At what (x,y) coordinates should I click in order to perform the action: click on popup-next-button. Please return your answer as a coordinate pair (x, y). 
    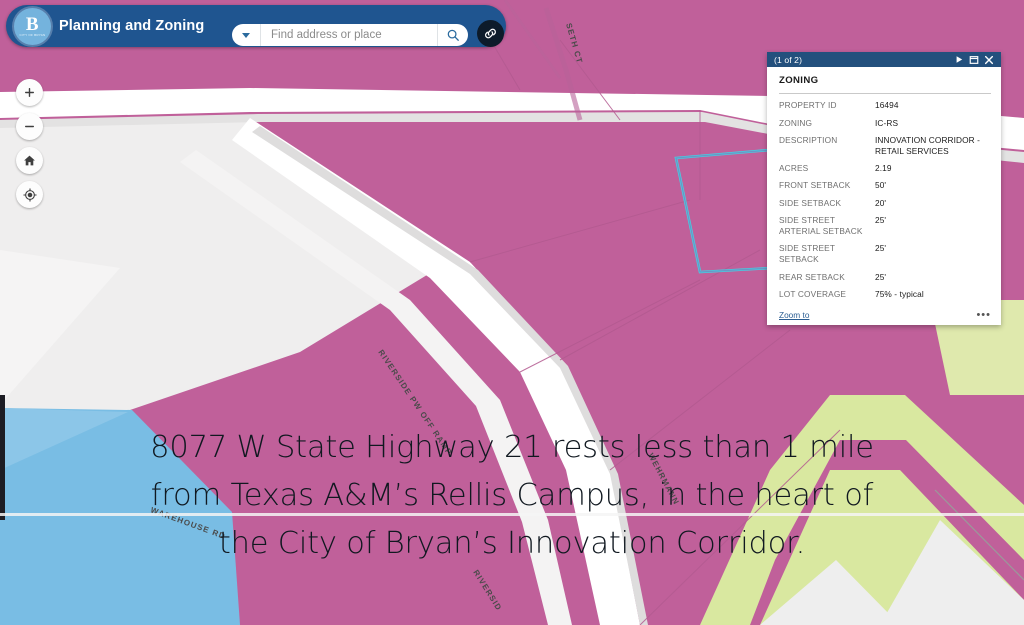
    Looking at the image, I should click on (958, 60).